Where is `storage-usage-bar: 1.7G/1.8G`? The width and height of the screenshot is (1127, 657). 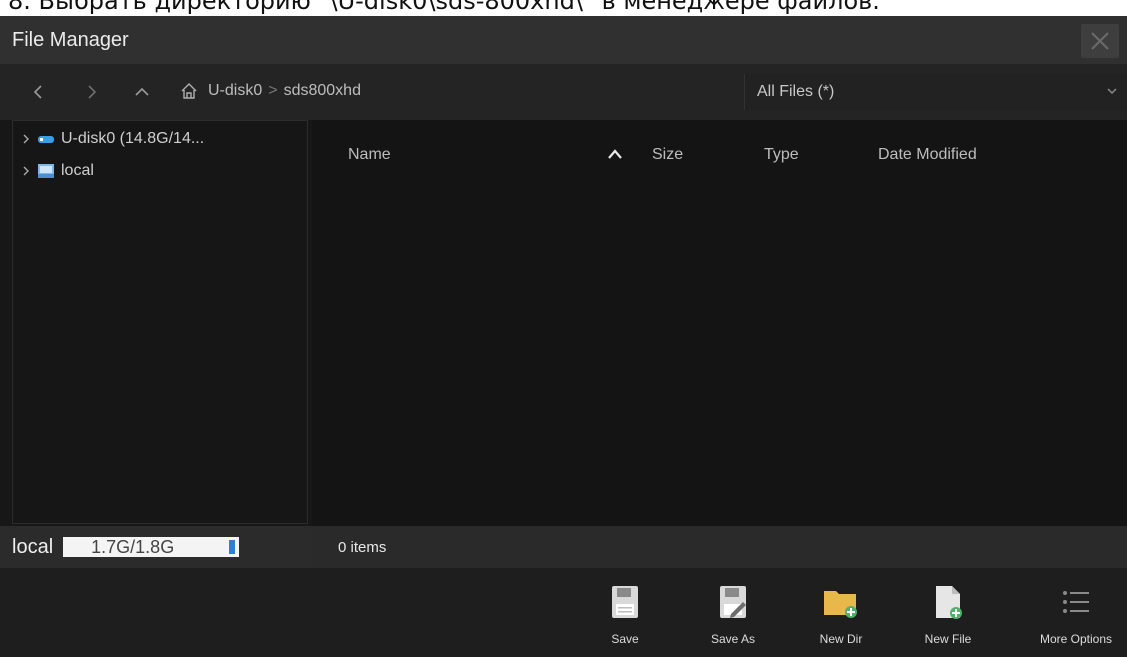
storage-usage-bar: 1.7G/1.8G is located at coordinates (151, 546).